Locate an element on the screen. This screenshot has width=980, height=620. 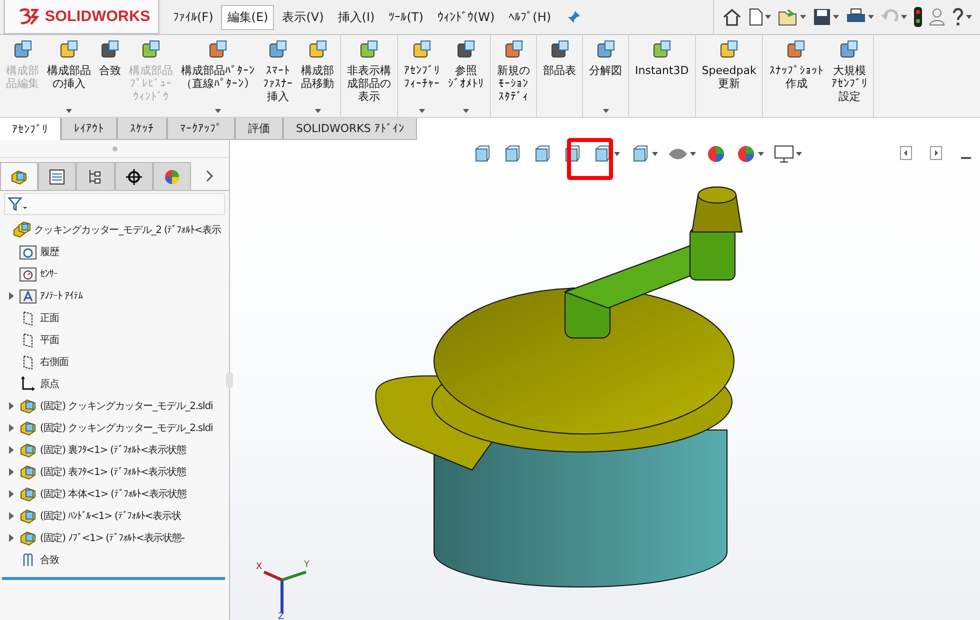
ribbon-button: 新規の ﾓｰｼｮﾝ ｽﾀﾃﾞｨ is located at coordinates (513, 76).